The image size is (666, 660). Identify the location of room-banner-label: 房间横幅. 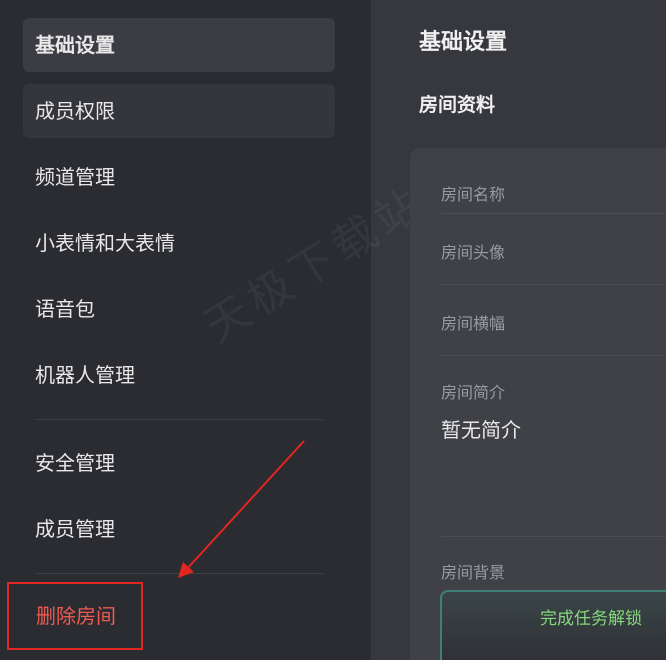
(473, 323).